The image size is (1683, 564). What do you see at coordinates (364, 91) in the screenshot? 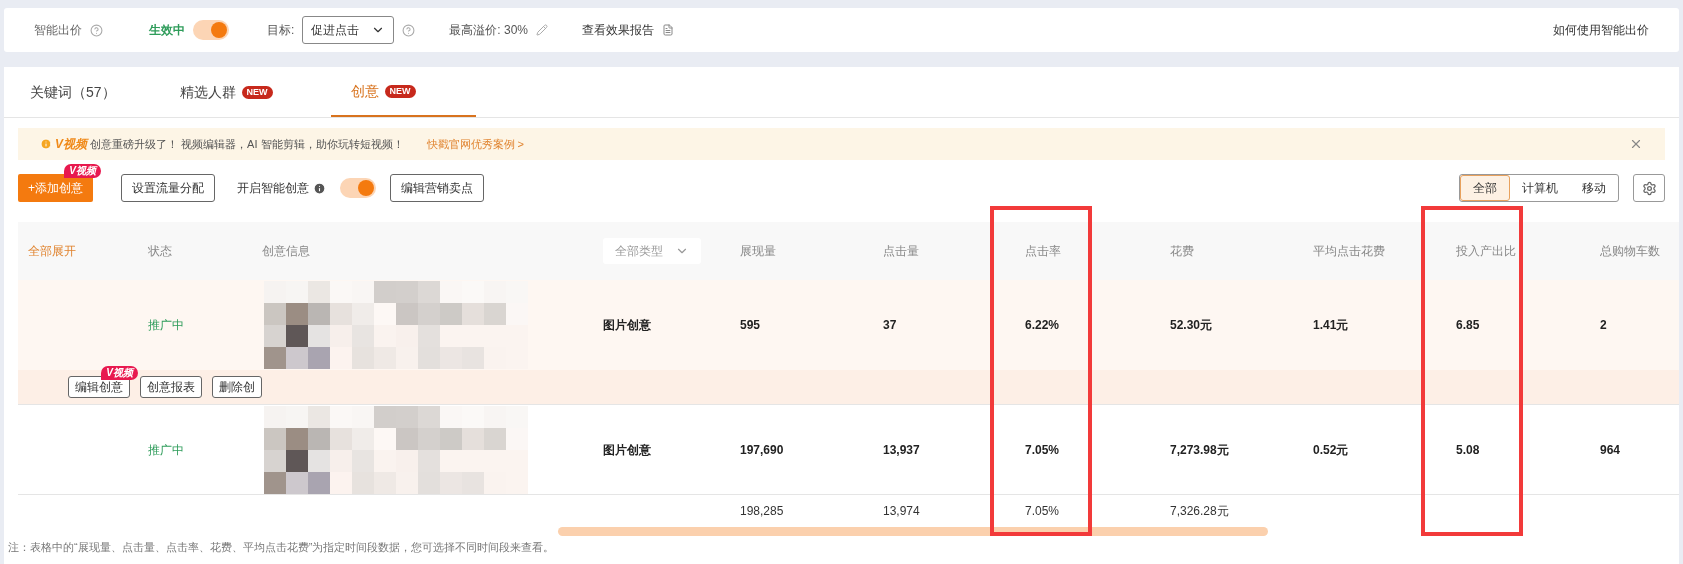
I see `tab-label: 创意` at bounding box center [364, 91].